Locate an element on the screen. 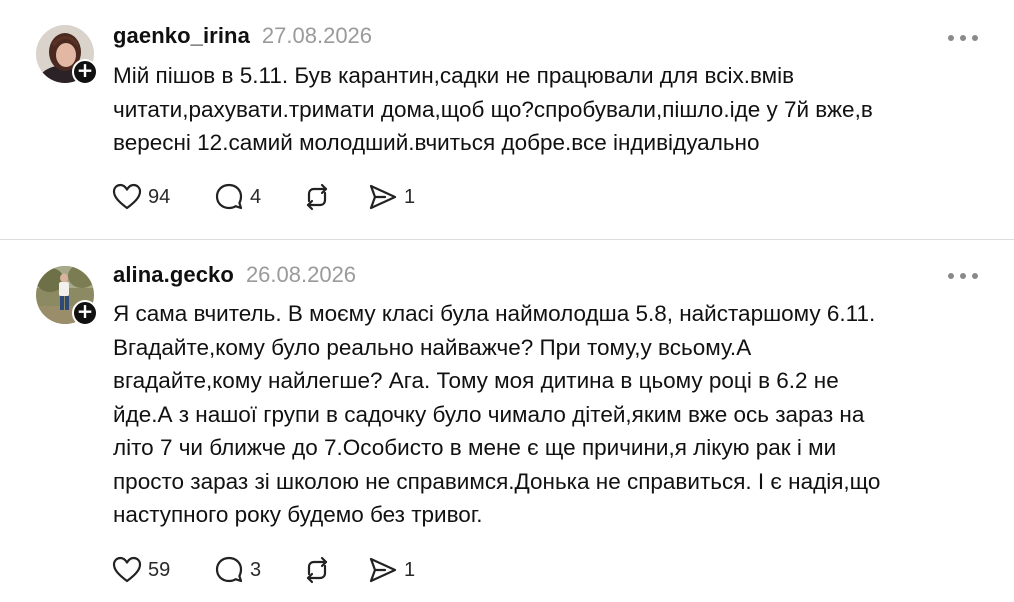 The height and width of the screenshot is (602, 1014). post-date: 26.08.2026 is located at coordinates (301, 274).